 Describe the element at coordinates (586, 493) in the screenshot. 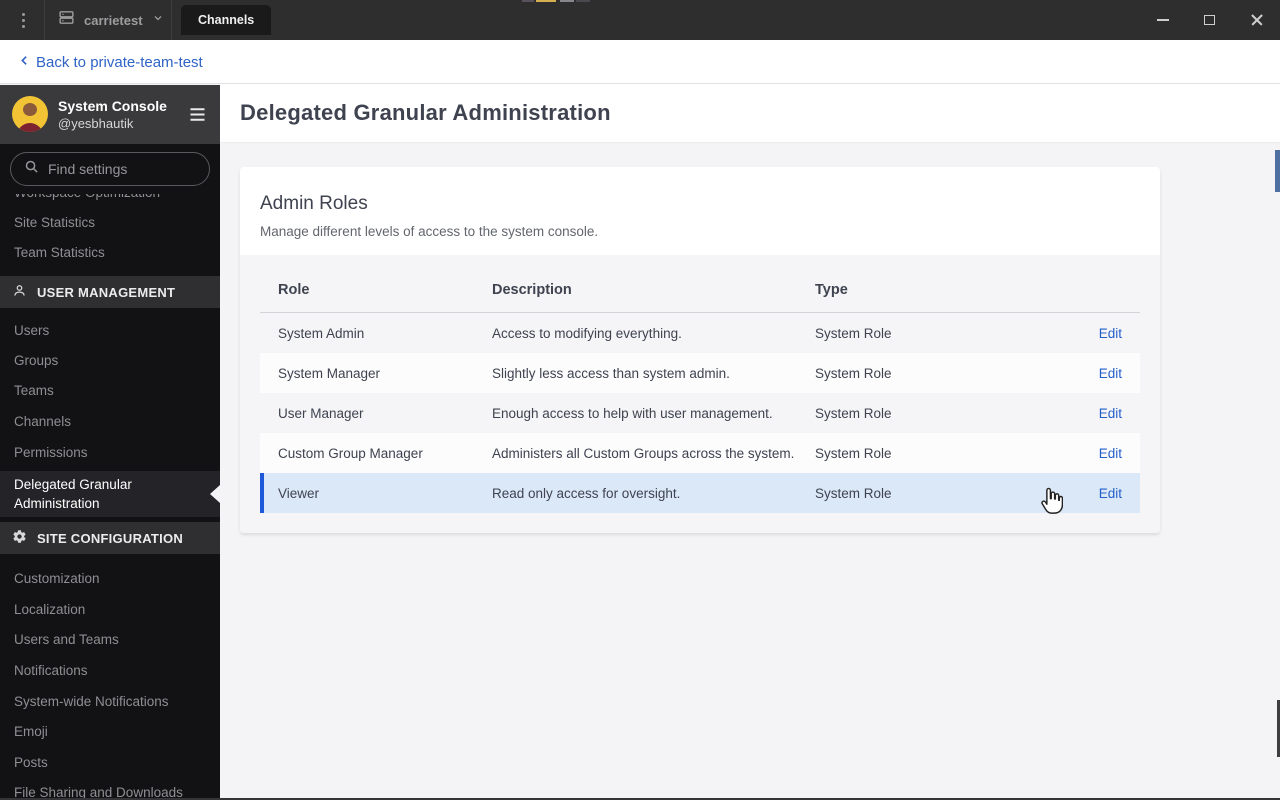

I see `description-cell: Read only access for oversight.` at that location.